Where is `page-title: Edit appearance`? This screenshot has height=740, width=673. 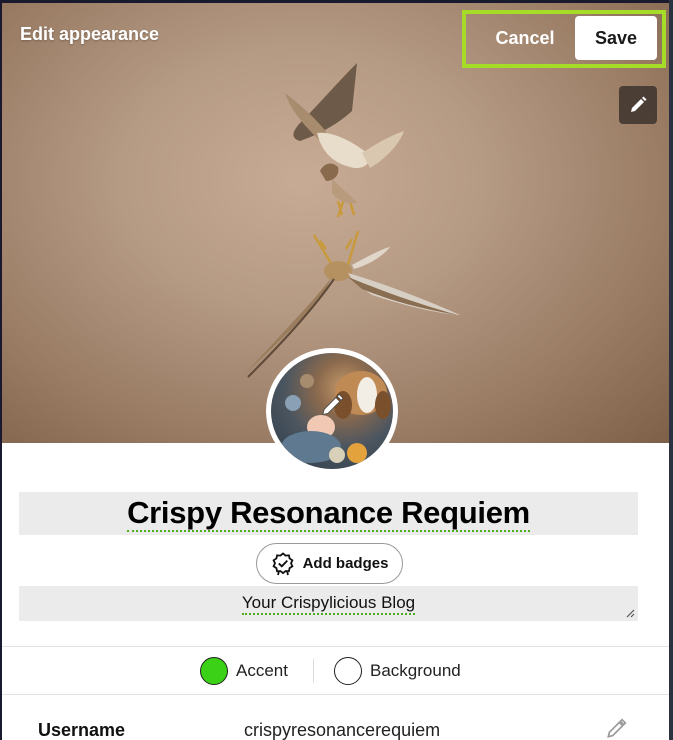 page-title: Edit appearance is located at coordinates (90, 34).